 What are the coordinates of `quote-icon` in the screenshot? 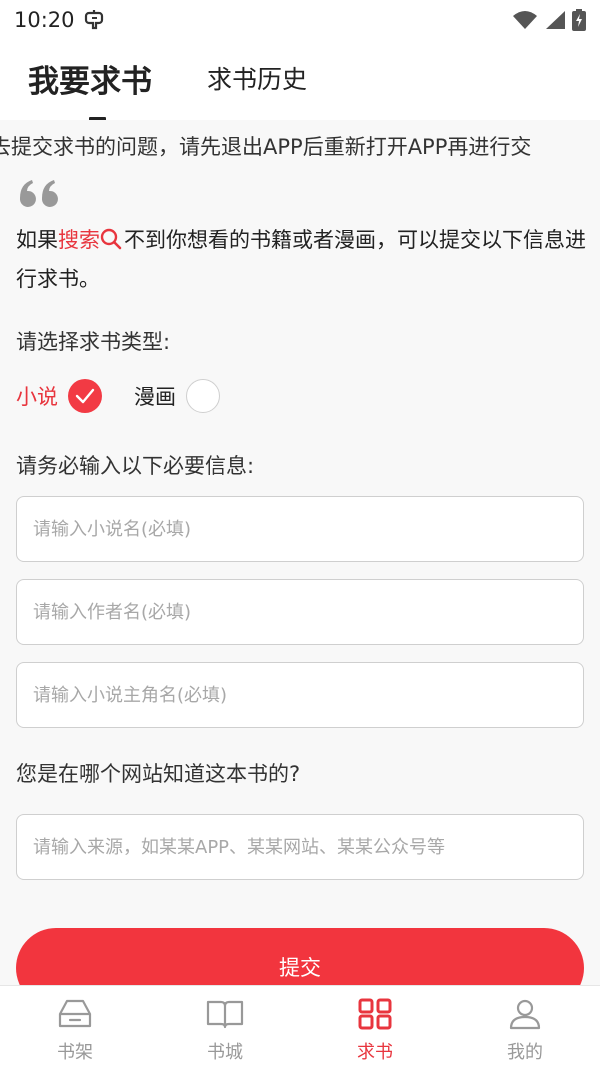 It's located at (40, 196).